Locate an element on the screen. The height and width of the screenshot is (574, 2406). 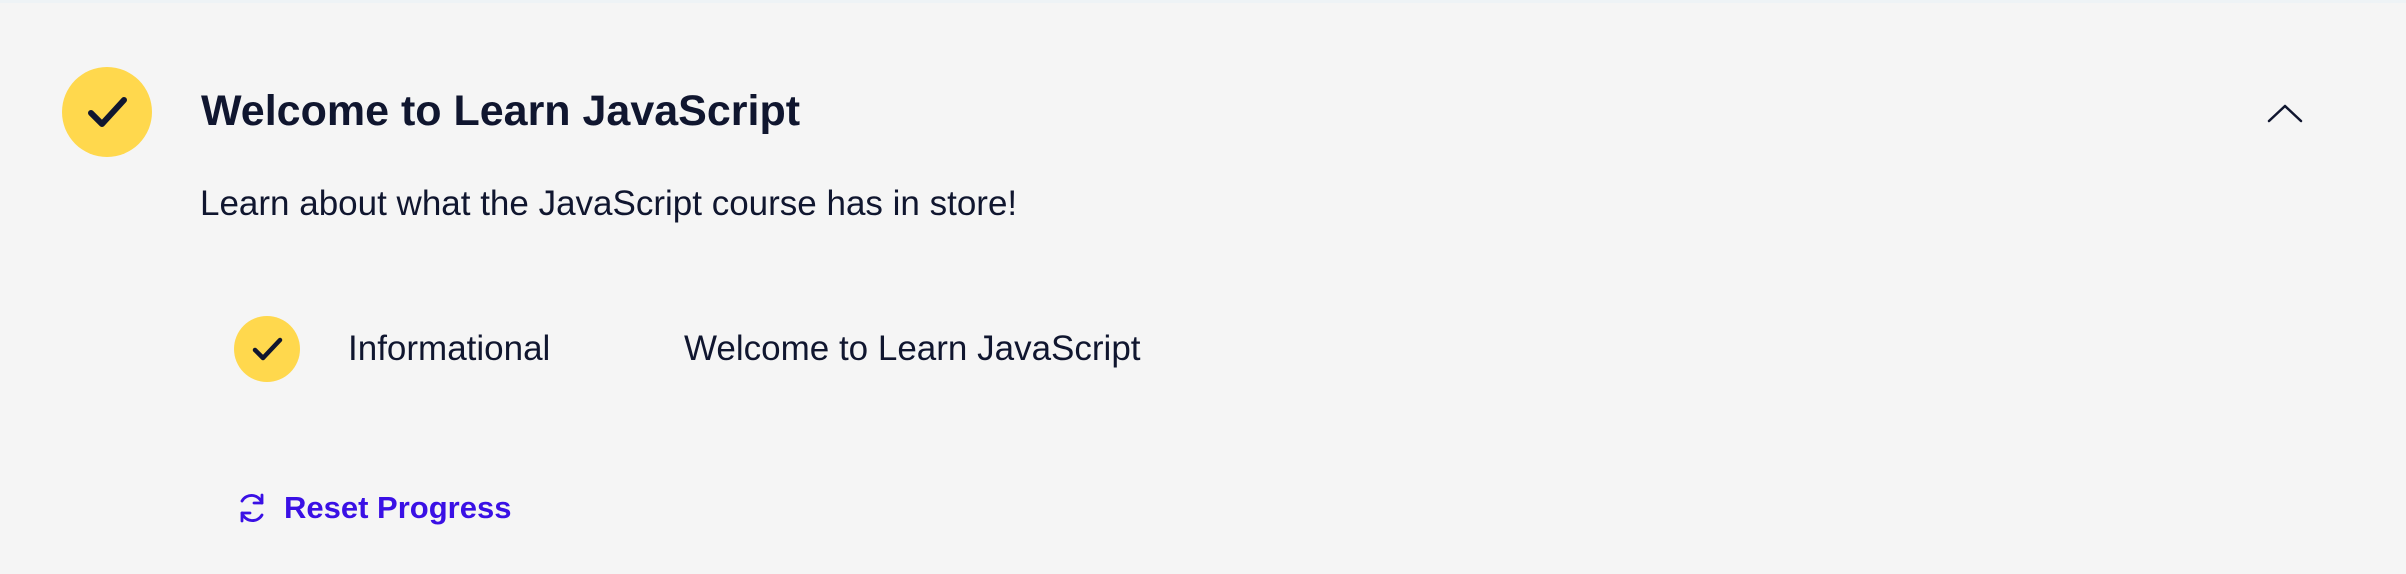
lesson-type: Informational is located at coordinates (449, 348).